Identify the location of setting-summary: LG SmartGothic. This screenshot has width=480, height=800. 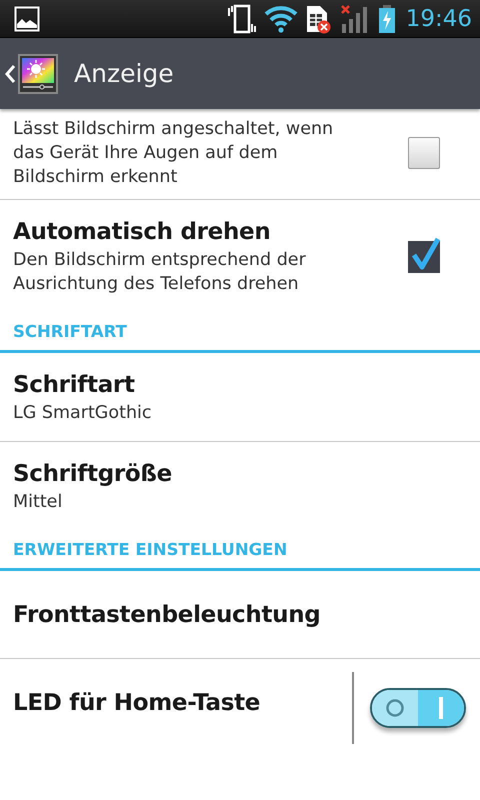
(83, 413).